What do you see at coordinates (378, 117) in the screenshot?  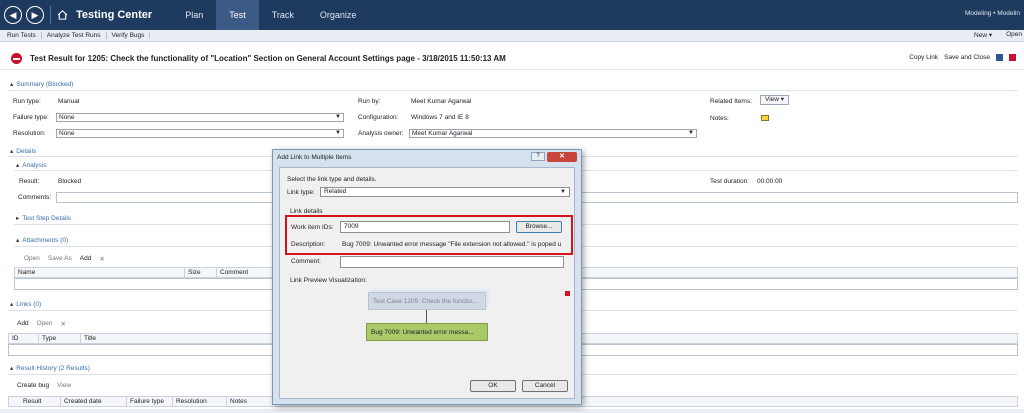 I see `configuration-label: Configuration:` at bounding box center [378, 117].